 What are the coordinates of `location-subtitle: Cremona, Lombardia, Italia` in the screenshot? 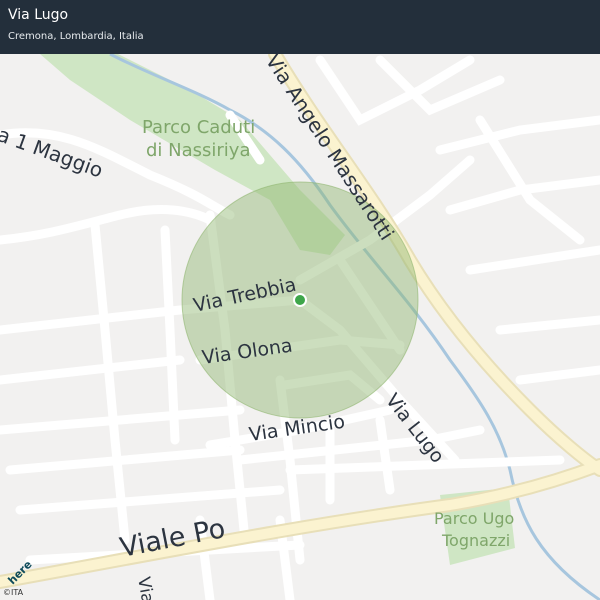 It's located at (76, 36).